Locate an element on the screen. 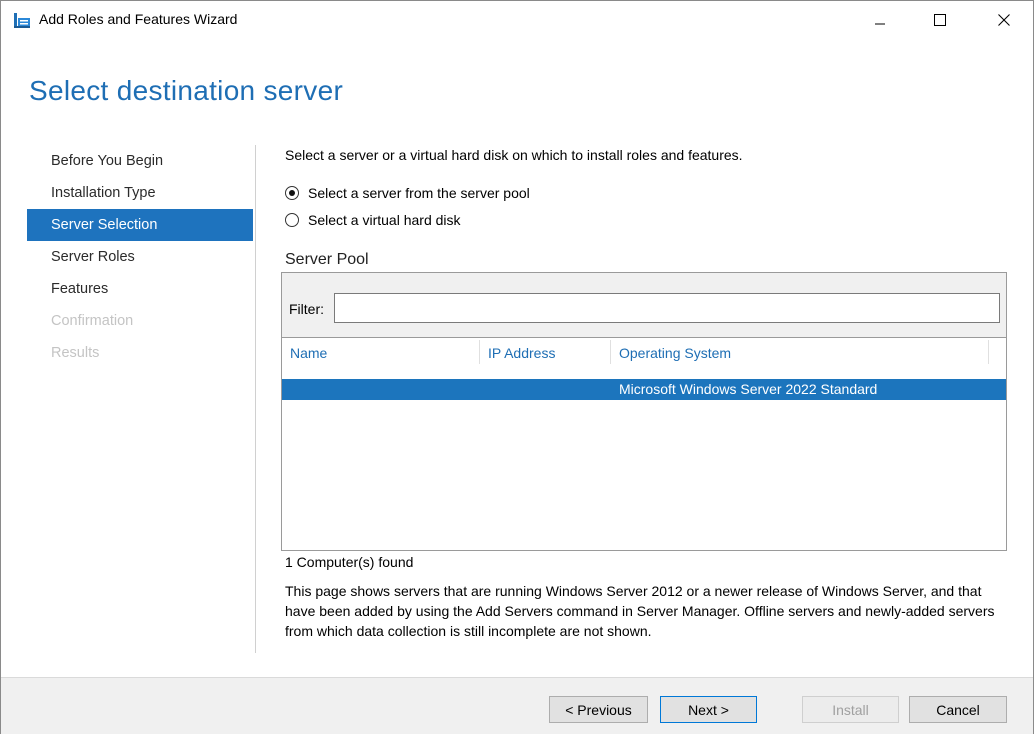 The height and width of the screenshot is (734, 1034). radio-server-pool-label: Select a server from the server pool is located at coordinates (419, 193).